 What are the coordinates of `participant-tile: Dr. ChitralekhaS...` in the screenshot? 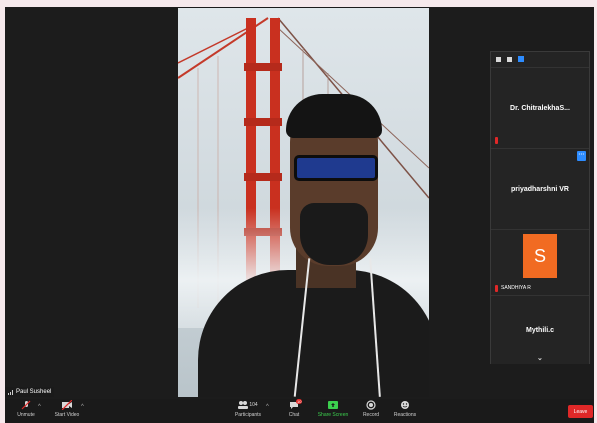 It's located at (540, 107).